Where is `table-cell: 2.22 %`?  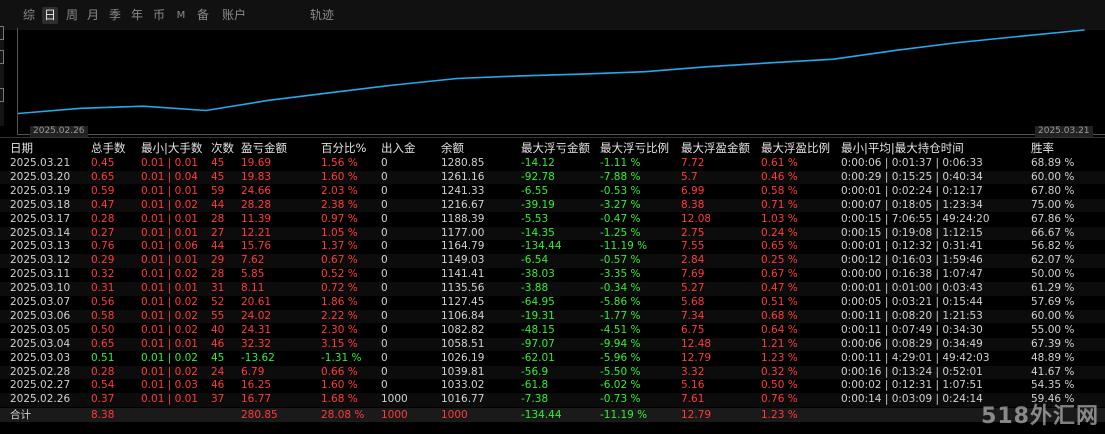
table-cell: 2.22 % is located at coordinates (339, 315).